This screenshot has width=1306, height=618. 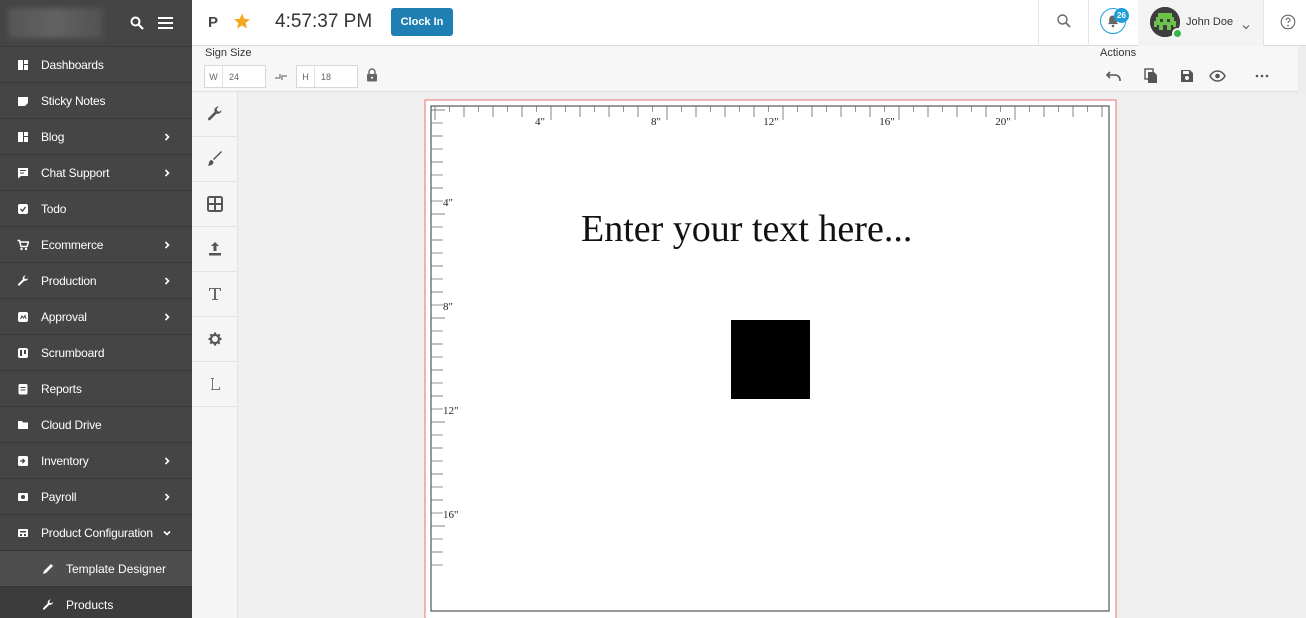 What do you see at coordinates (1114, 76) in the screenshot?
I see `undo-icon` at bounding box center [1114, 76].